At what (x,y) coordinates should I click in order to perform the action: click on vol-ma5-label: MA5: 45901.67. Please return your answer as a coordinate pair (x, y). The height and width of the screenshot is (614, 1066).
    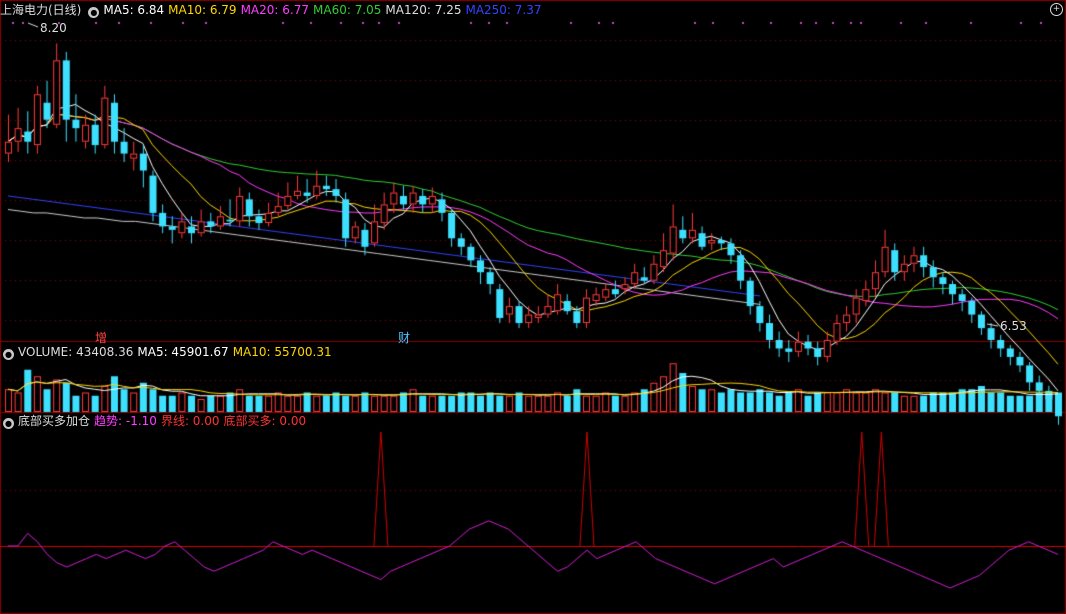
    Looking at the image, I should click on (183, 352).